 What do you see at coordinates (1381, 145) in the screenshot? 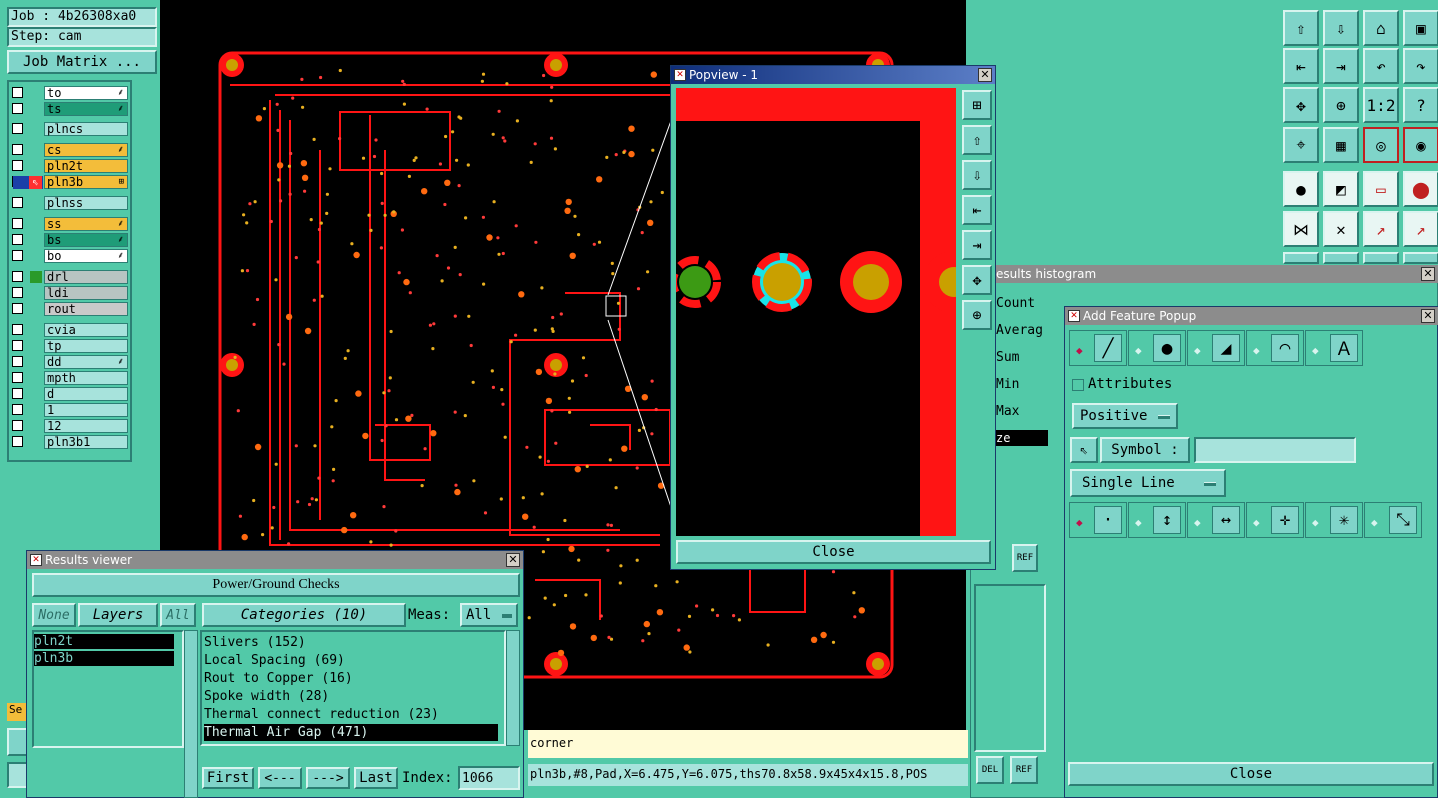
I see `tool-snap-center-button: ◎` at bounding box center [1381, 145].